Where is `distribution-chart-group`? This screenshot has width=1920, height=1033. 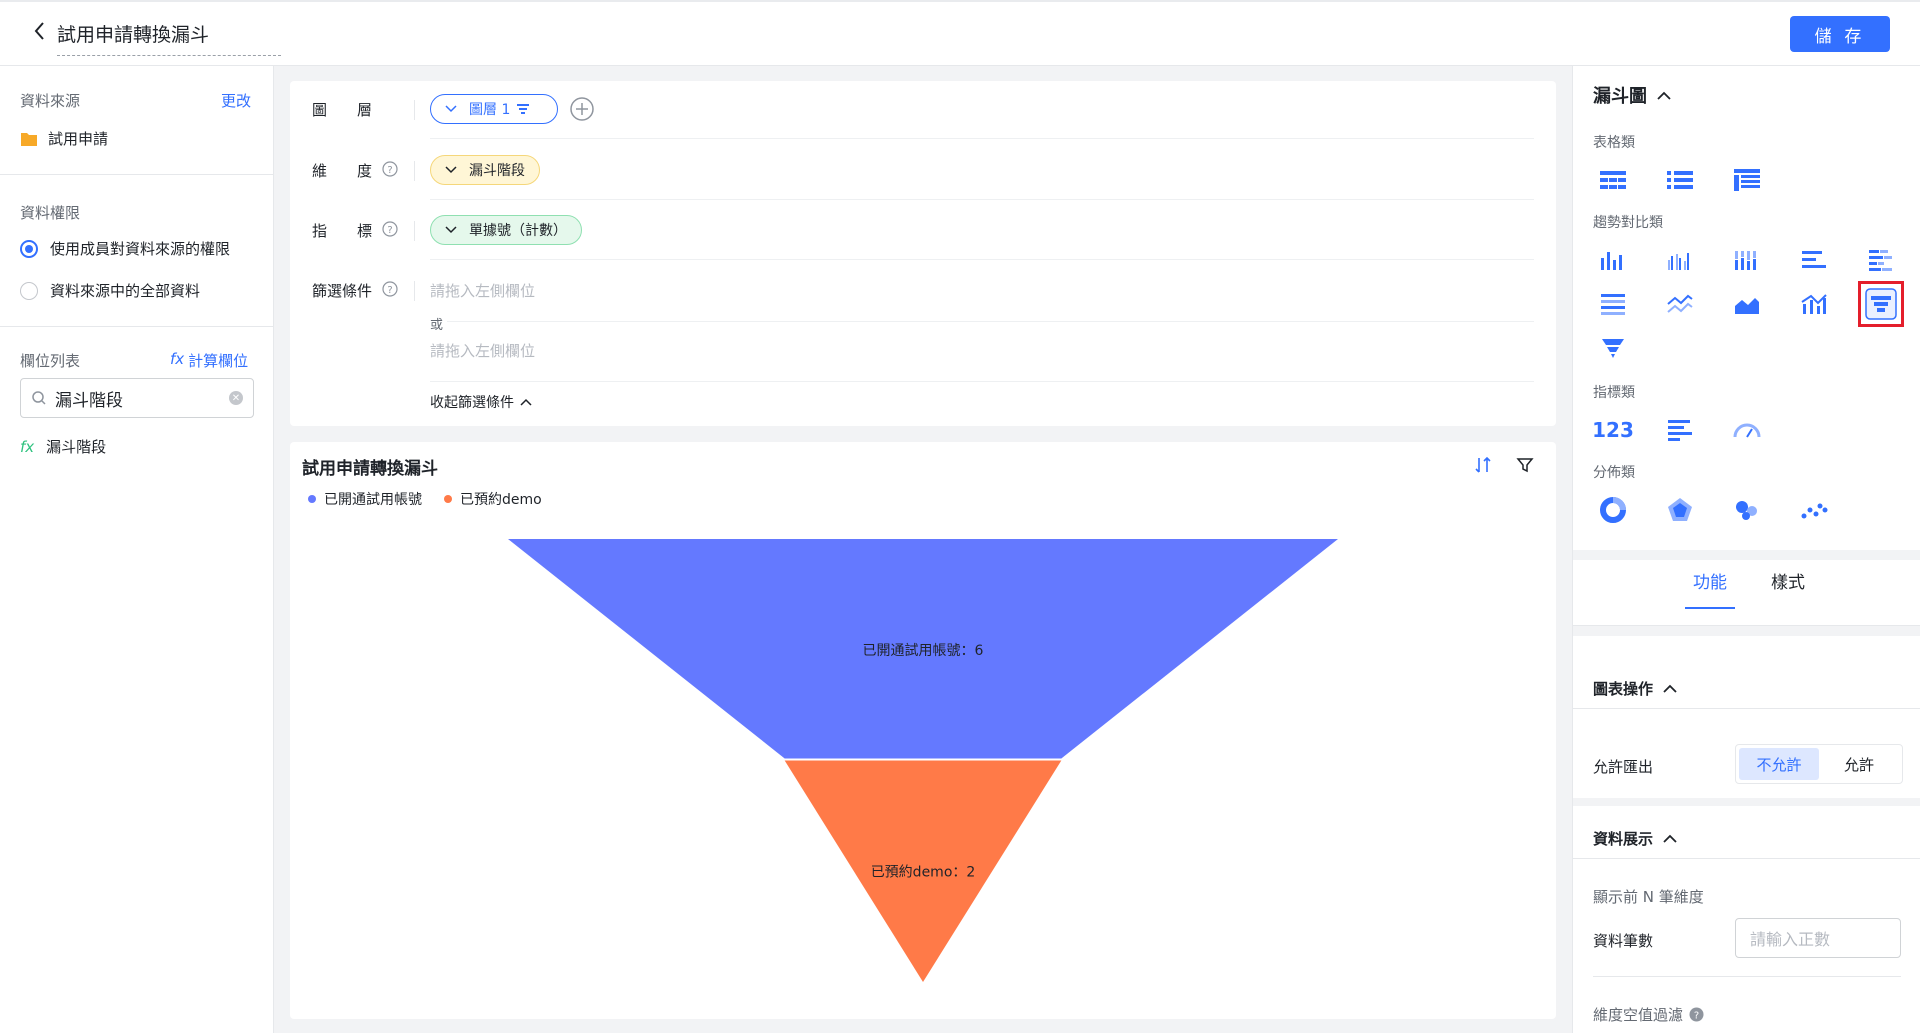 distribution-chart-group is located at coordinates (1713, 510).